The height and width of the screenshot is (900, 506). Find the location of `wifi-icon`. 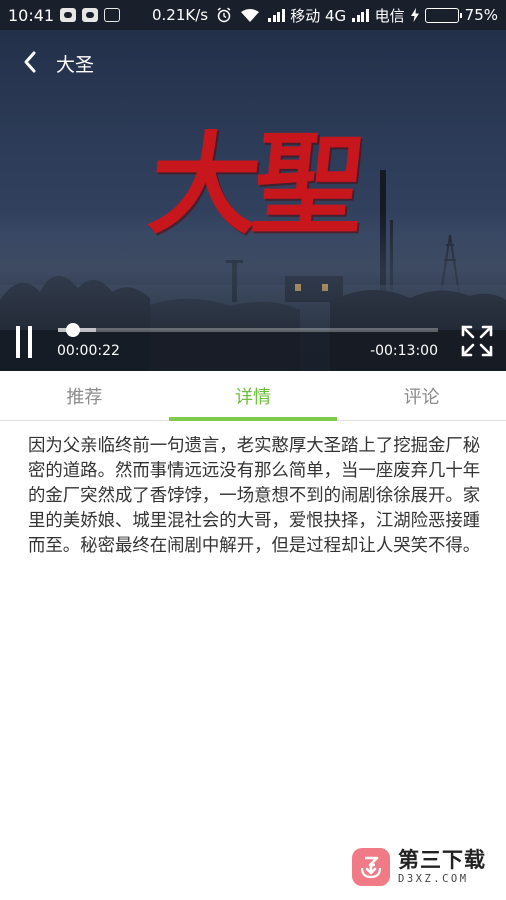

wifi-icon is located at coordinates (250, 15).